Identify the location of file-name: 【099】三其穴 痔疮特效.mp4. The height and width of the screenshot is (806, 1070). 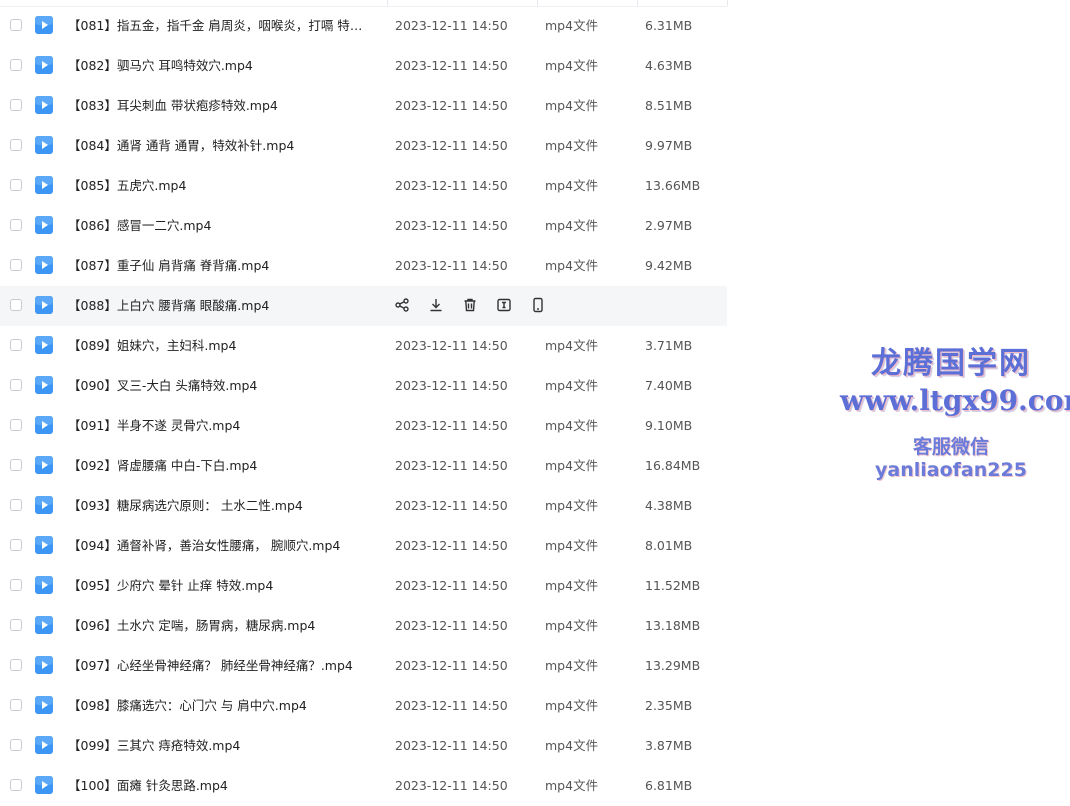
(221, 746).